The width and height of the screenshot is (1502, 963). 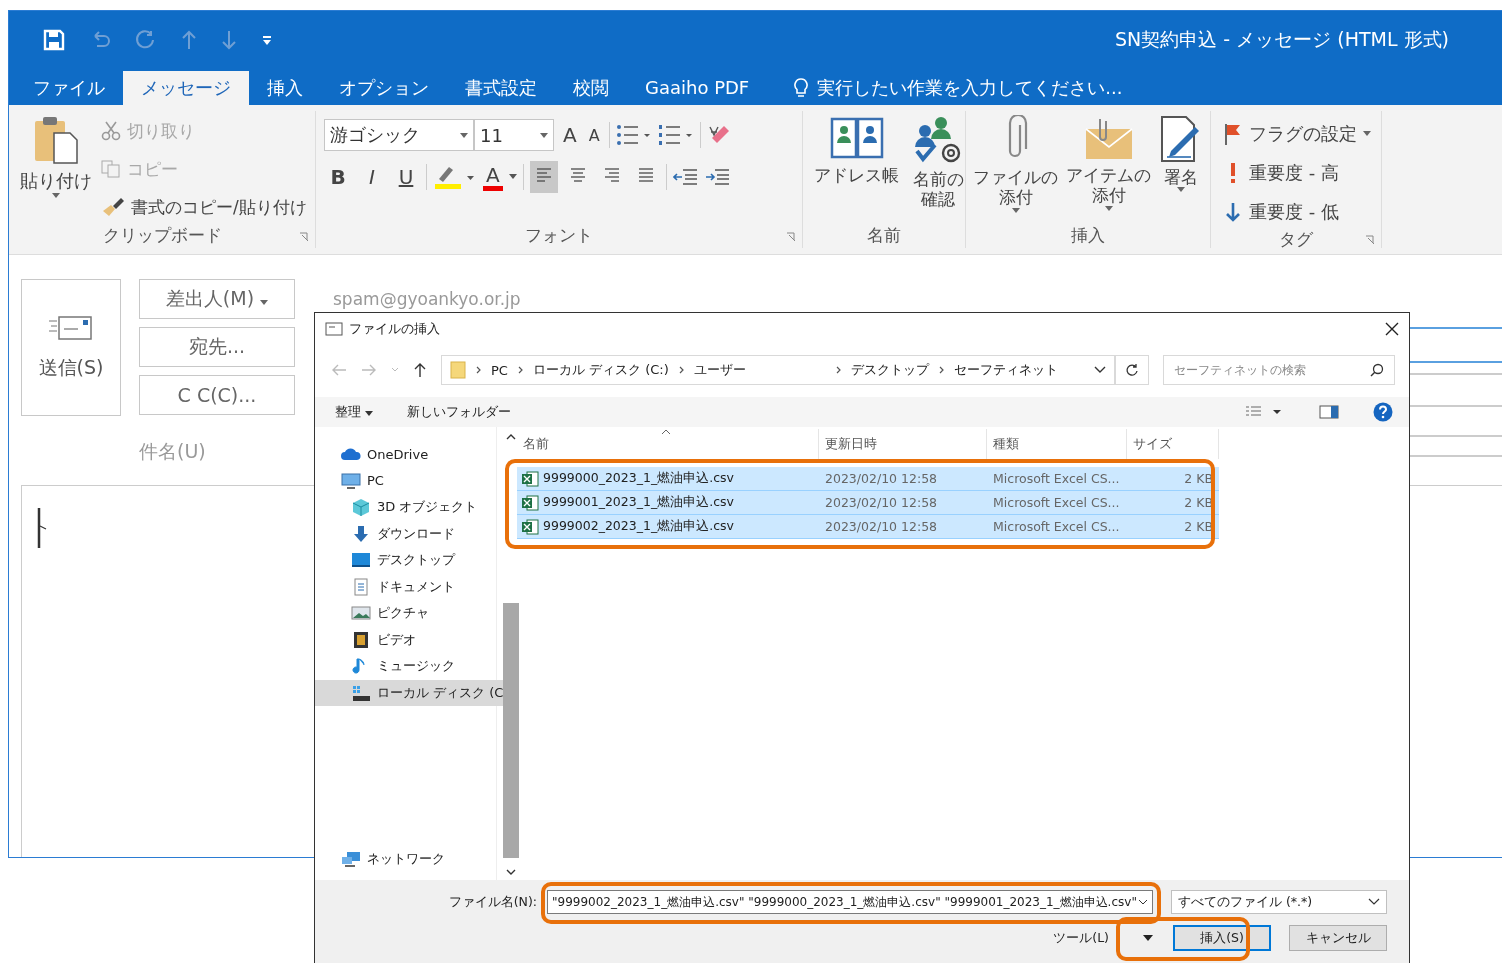 What do you see at coordinates (459, 412) in the screenshot?
I see `new-folder-button: 新しいフォルダー` at bounding box center [459, 412].